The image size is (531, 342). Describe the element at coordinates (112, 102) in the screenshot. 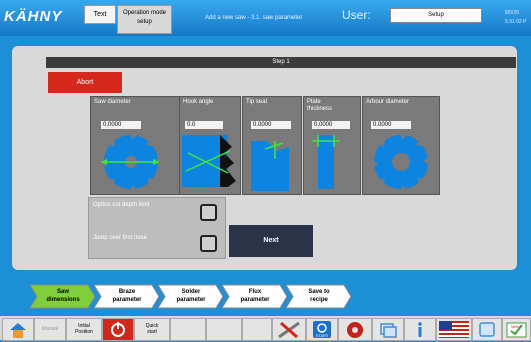

I see `card-label: Saw diameter` at that location.